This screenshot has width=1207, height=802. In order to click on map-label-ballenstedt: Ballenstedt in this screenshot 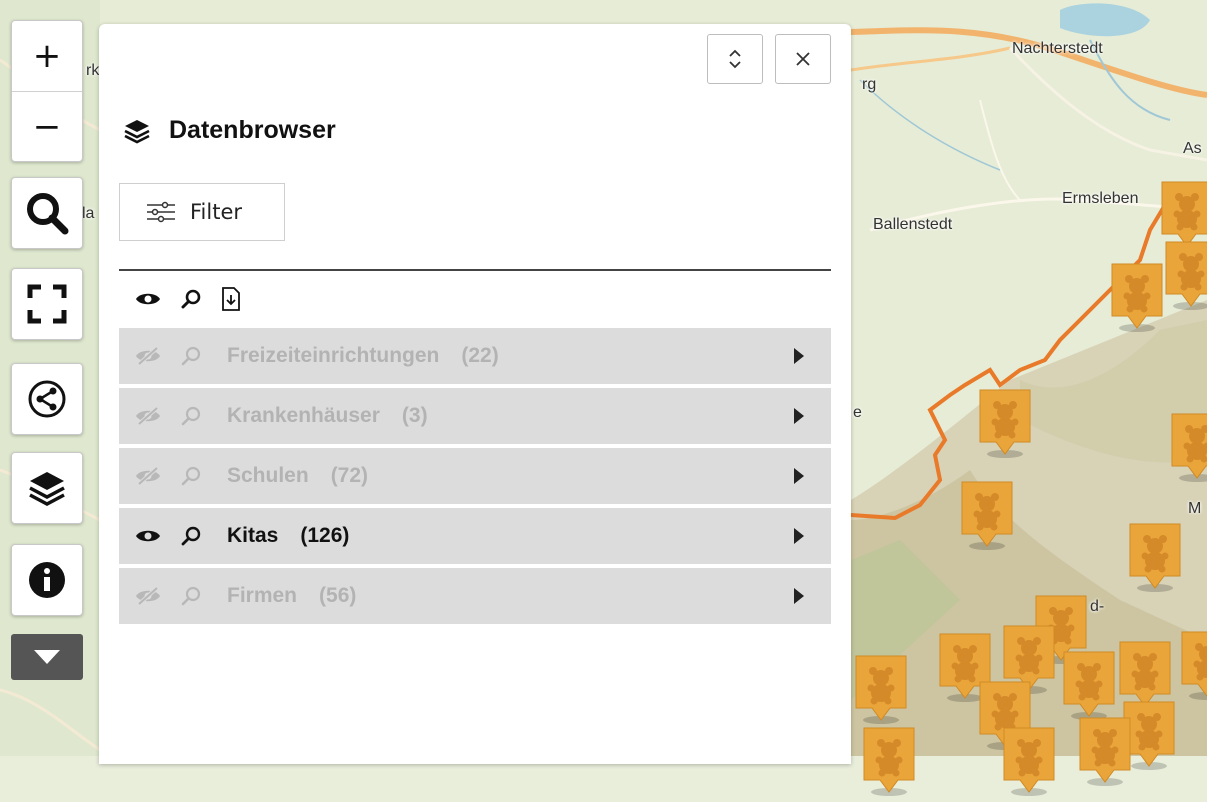, I will do `click(912, 225)`.